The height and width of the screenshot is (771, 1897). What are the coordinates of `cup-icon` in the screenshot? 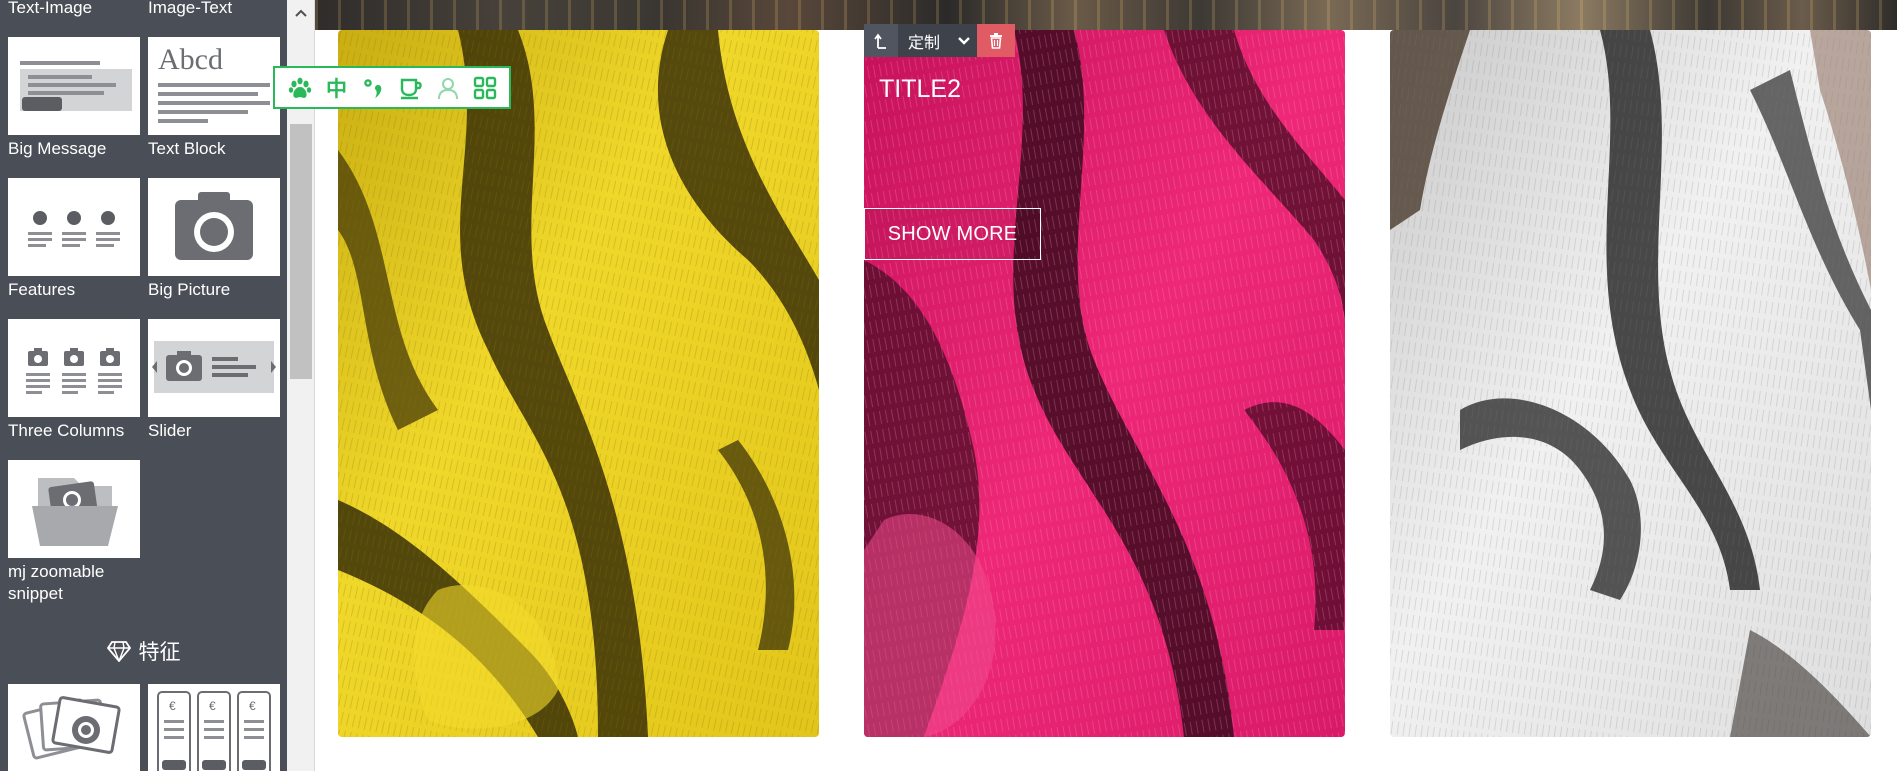 It's located at (411, 88).